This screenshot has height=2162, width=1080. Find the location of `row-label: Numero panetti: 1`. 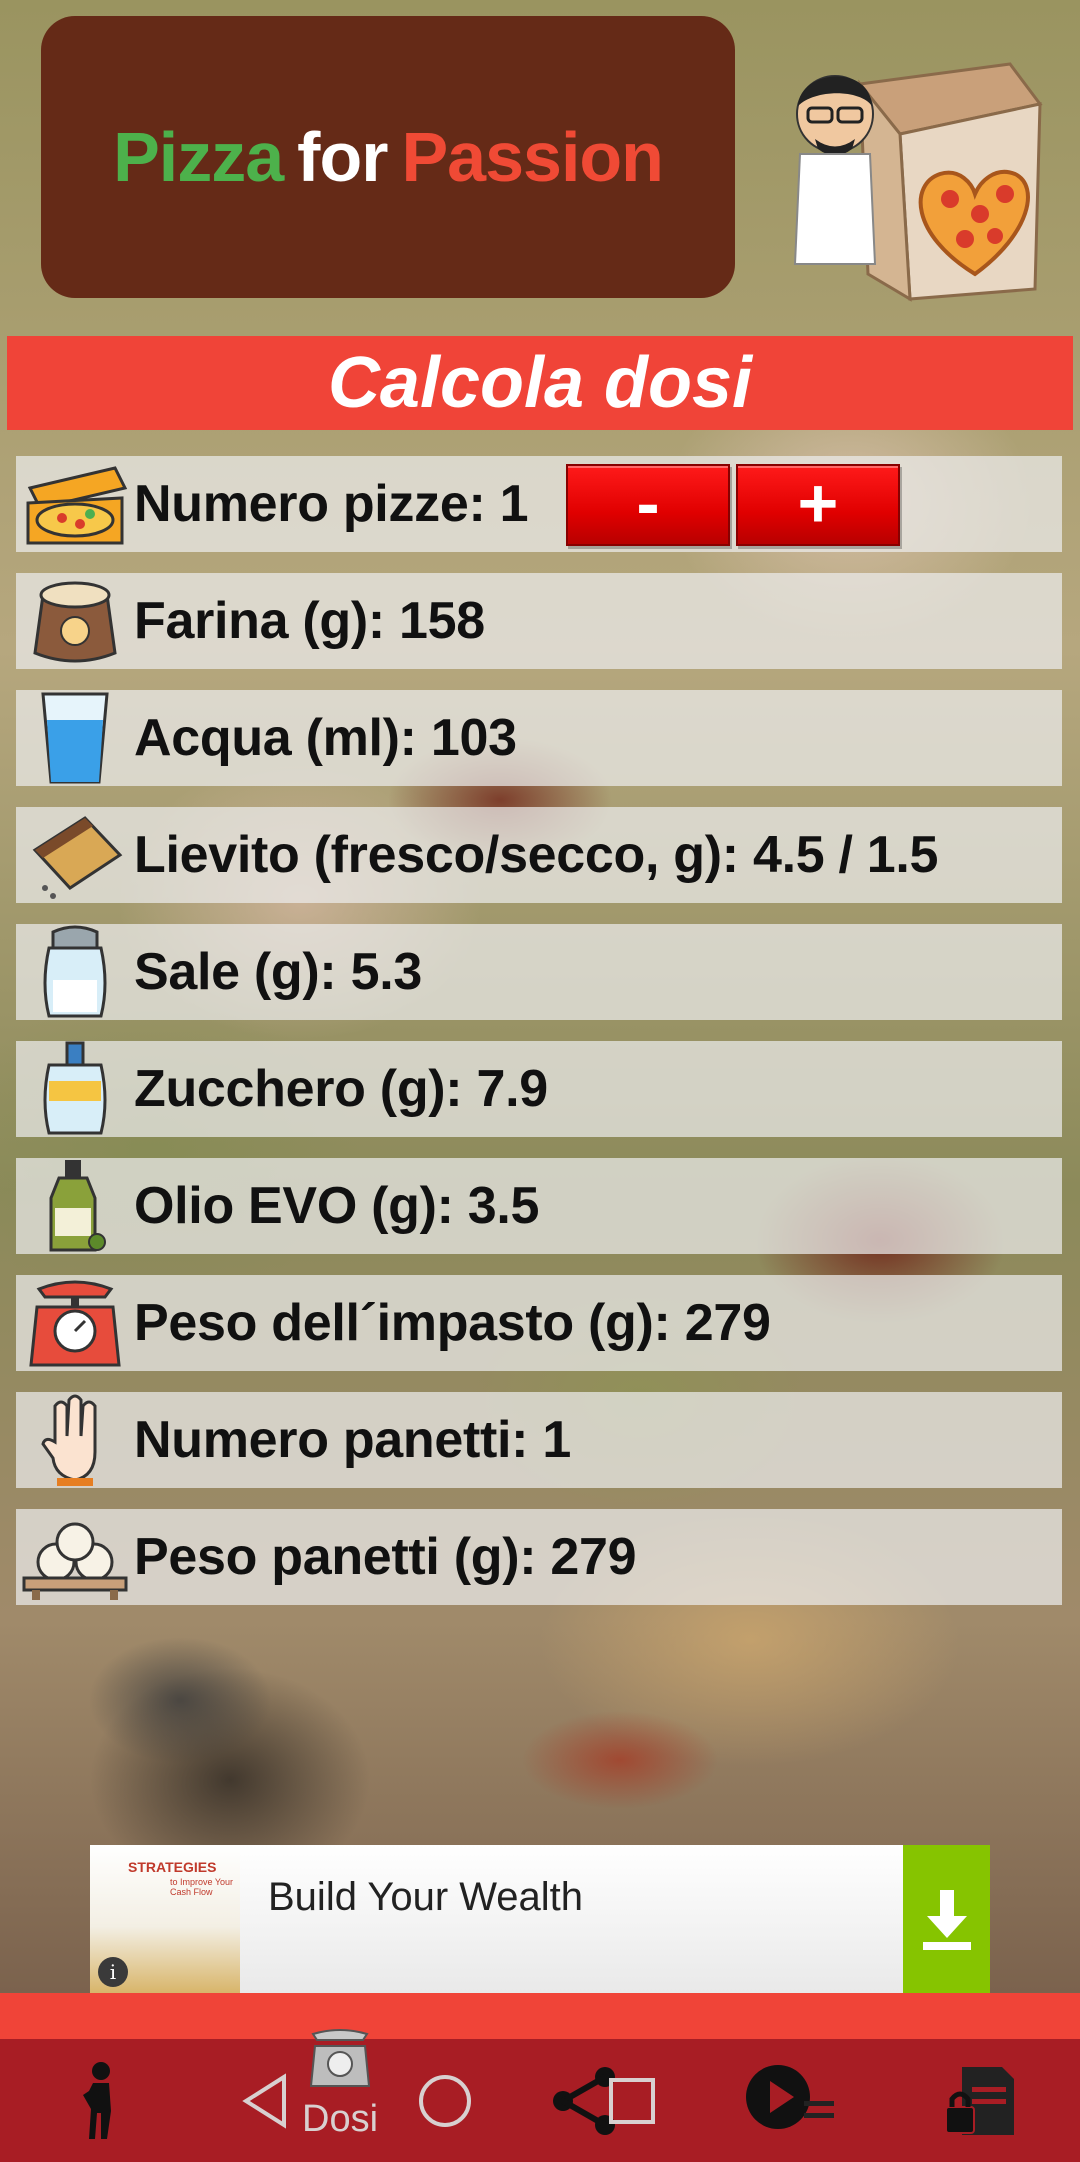

row-label: Numero panetti: 1 is located at coordinates (352, 1440).